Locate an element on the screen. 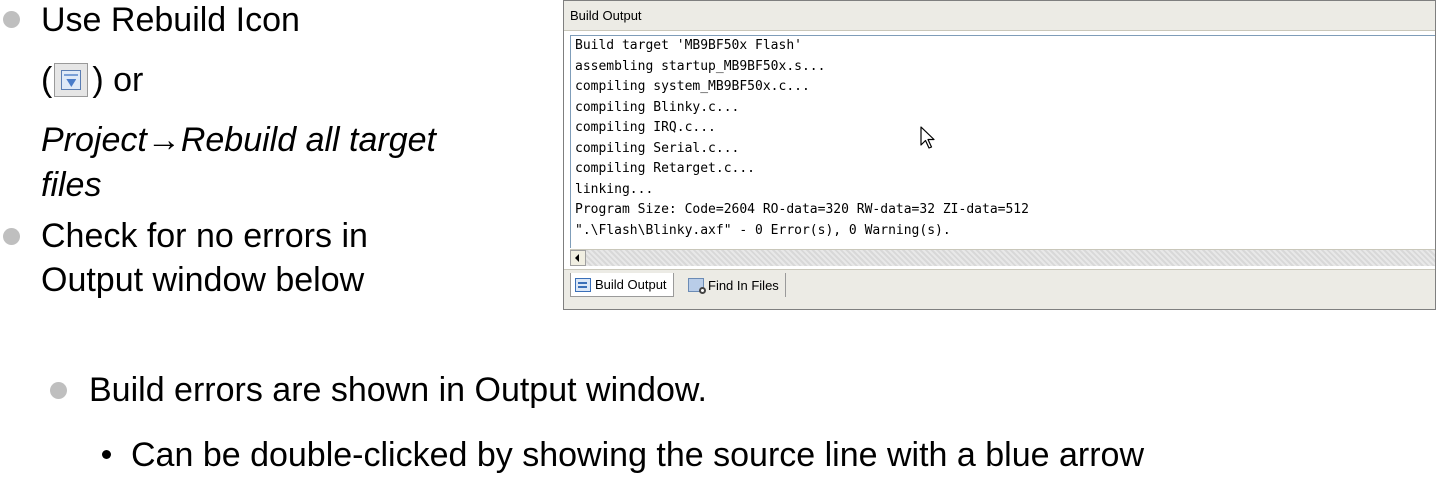 The width and height of the screenshot is (1439, 501). output-line: Build target 'MB9BF50x Flash' is located at coordinates (688, 45).